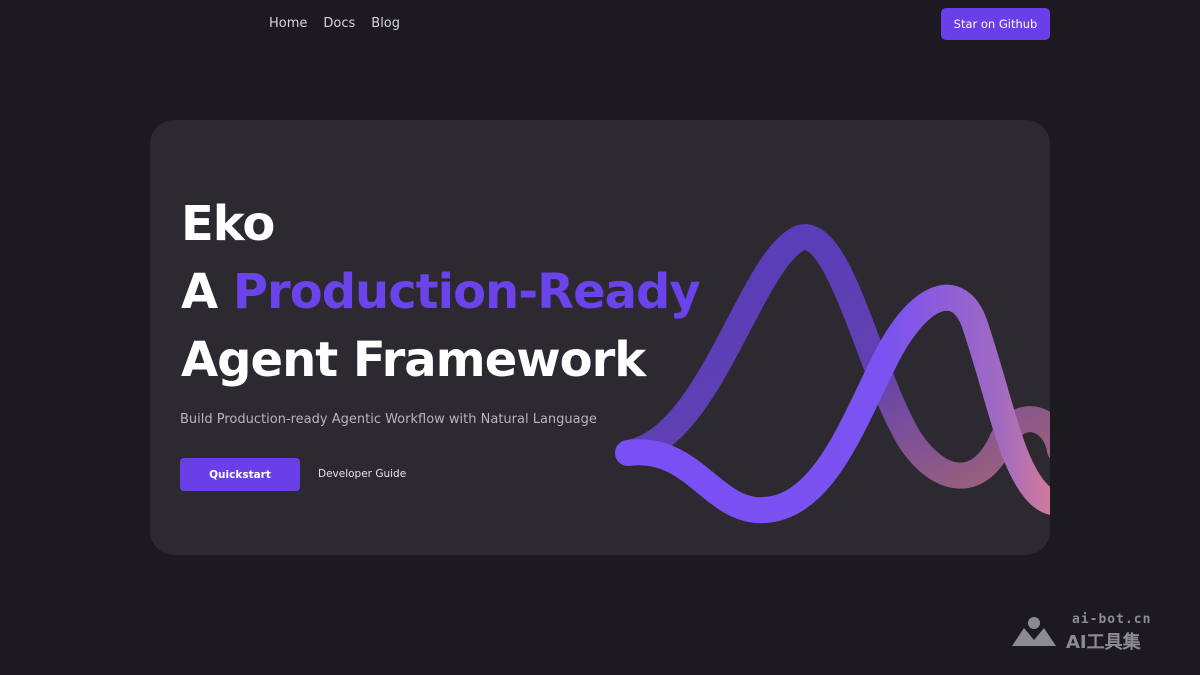  Describe the element at coordinates (288, 24) in the screenshot. I see `nav-link-home: Home` at that location.